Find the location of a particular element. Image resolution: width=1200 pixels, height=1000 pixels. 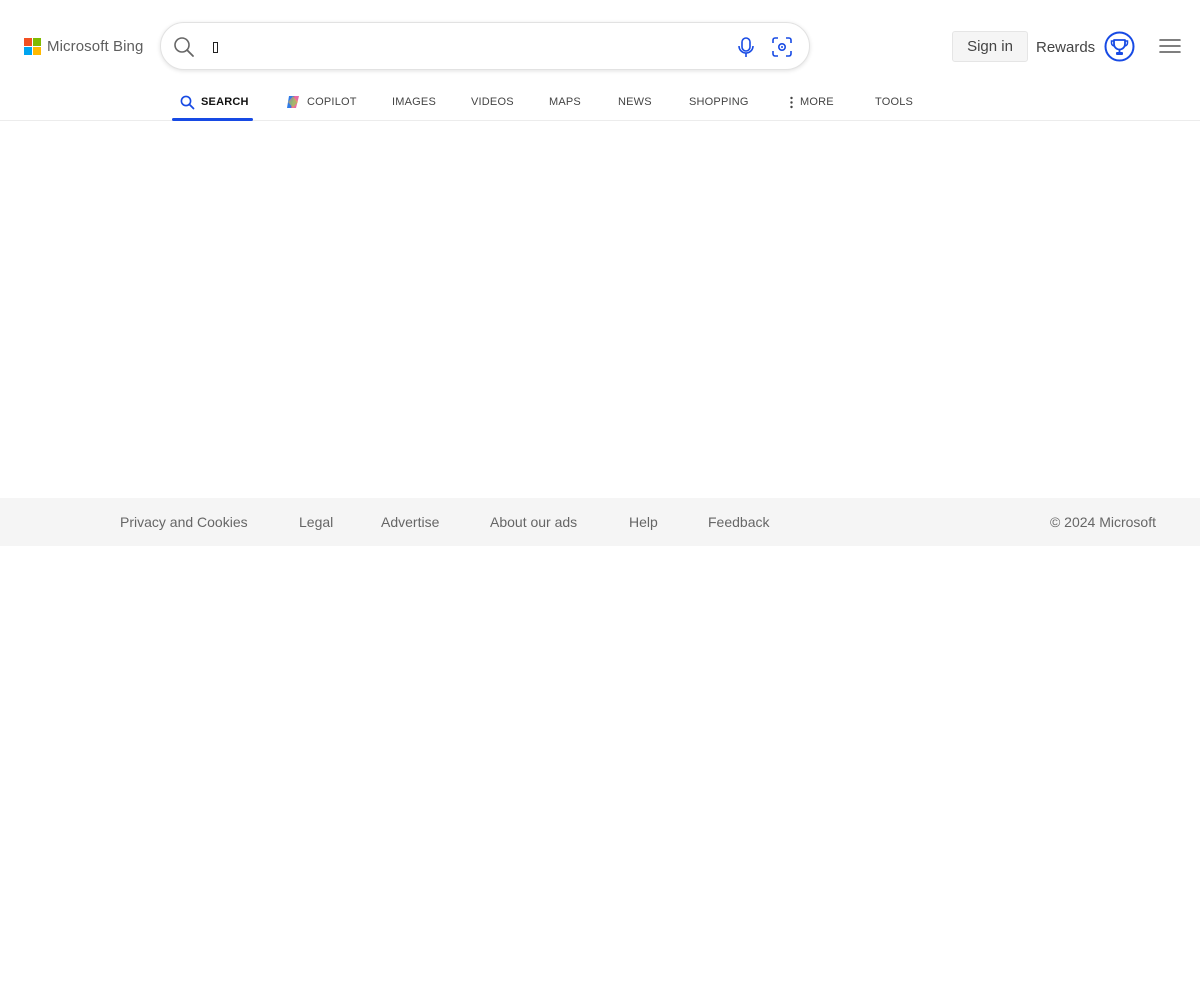

copilot-icon is located at coordinates (293, 102).